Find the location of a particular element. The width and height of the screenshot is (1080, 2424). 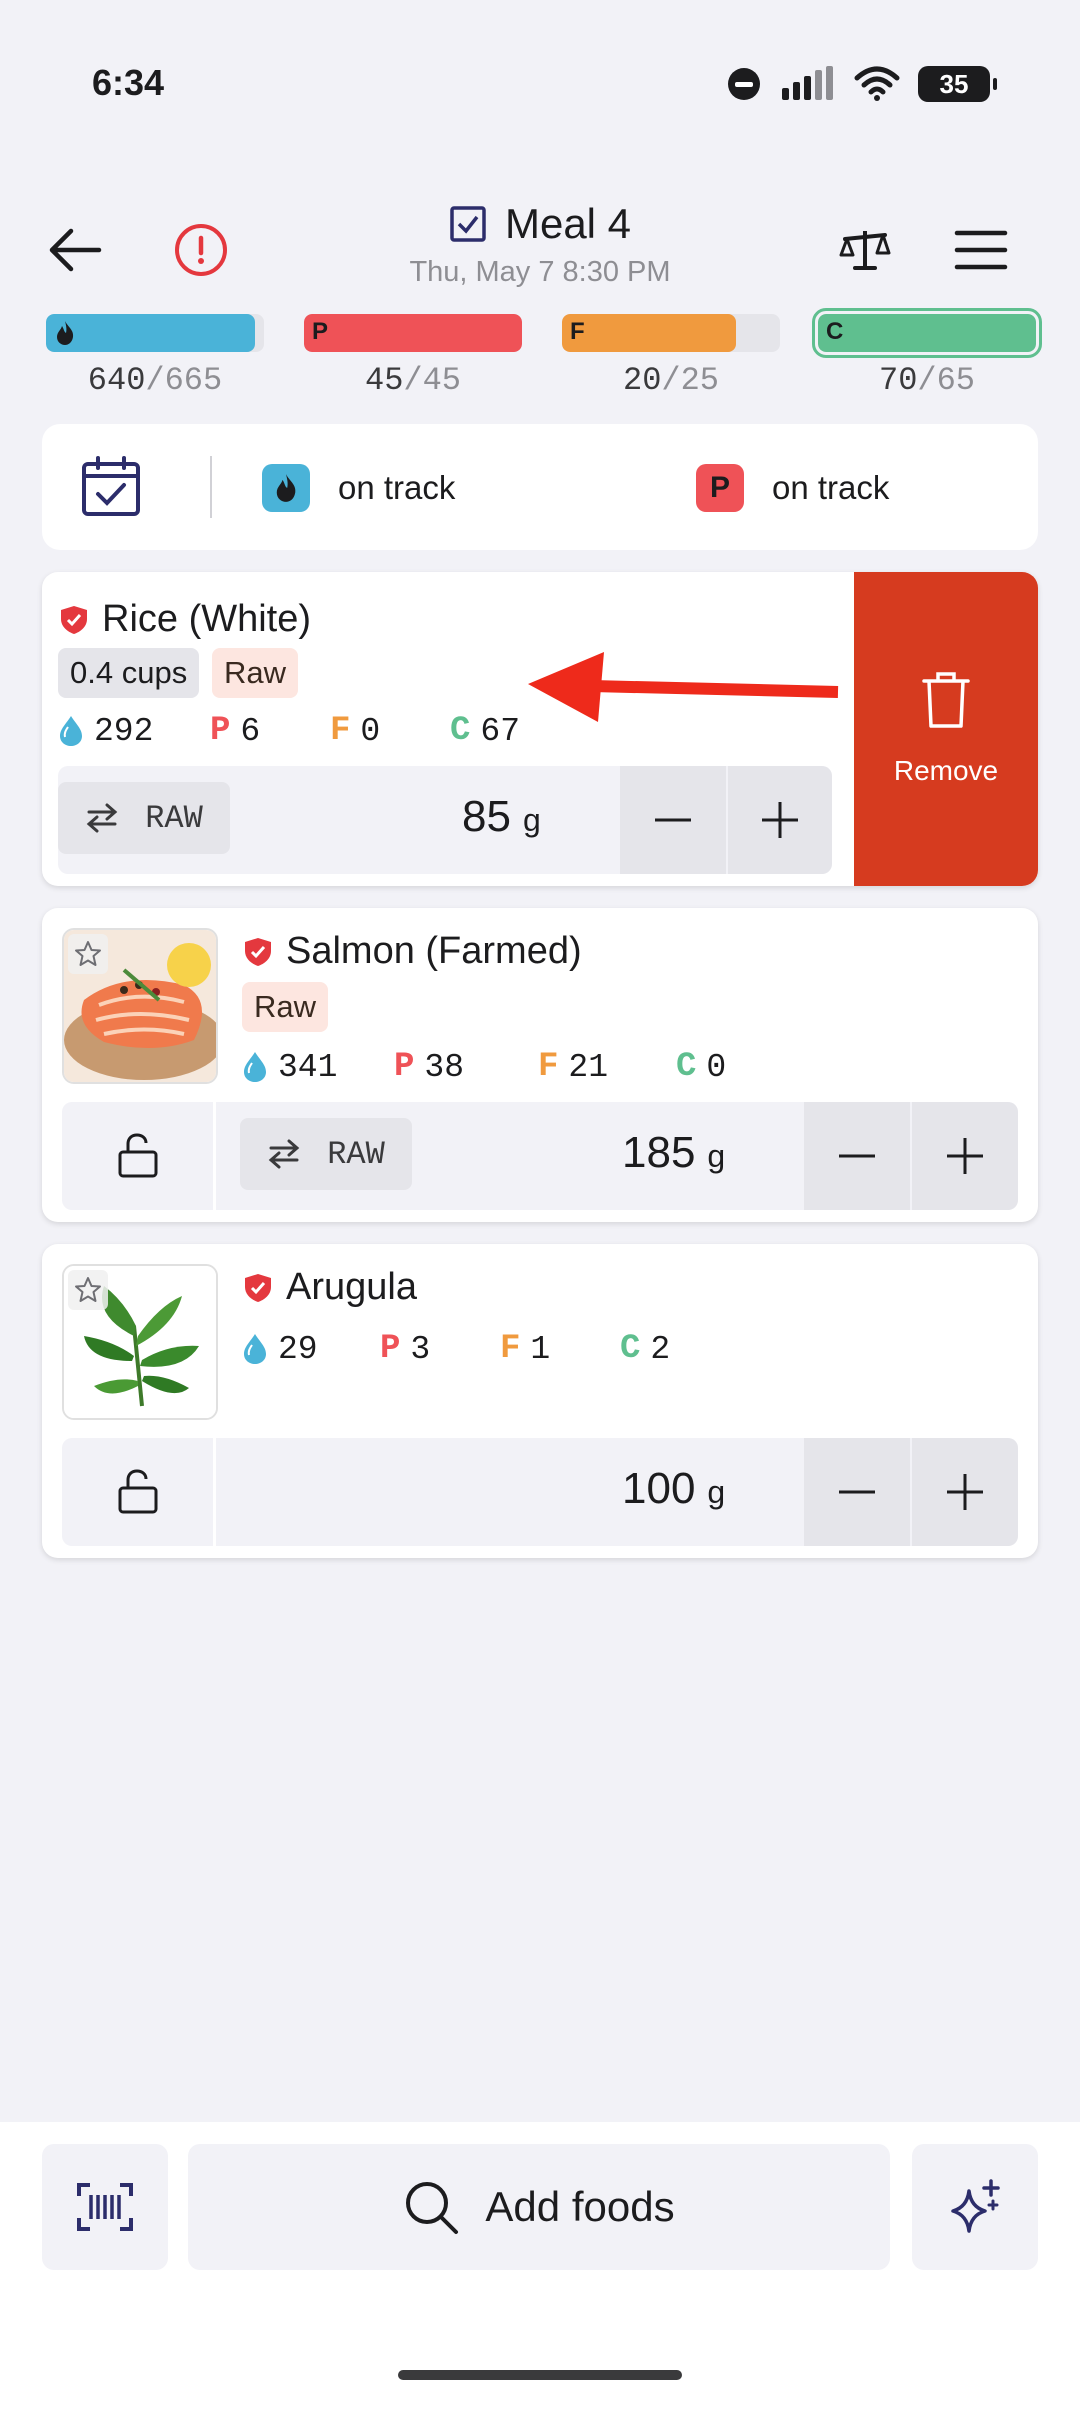

calories-stat: 341 is located at coordinates (318, 1067).